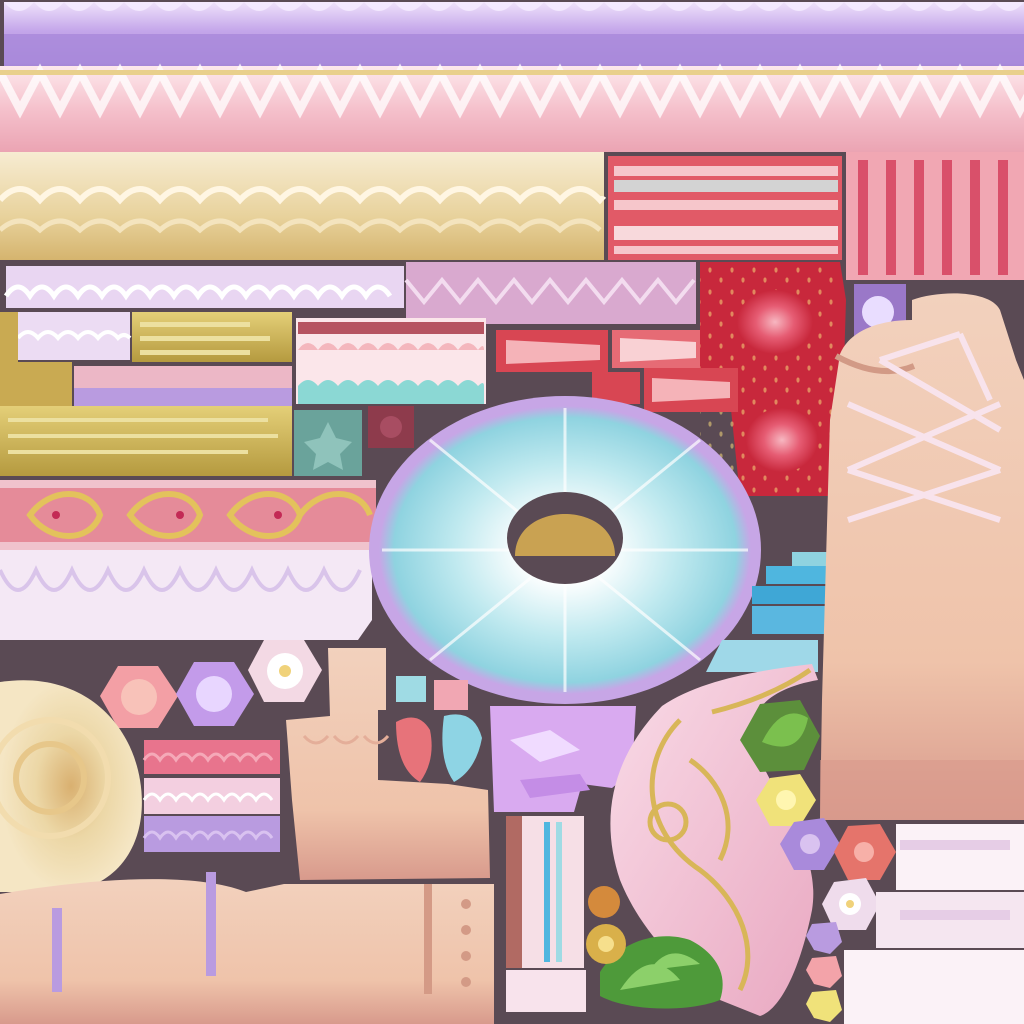 This screenshot has width=1024, height=1024. What do you see at coordinates (922, 556) in the screenshot?
I see `torso-lace-piece` at bounding box center [922, 556].